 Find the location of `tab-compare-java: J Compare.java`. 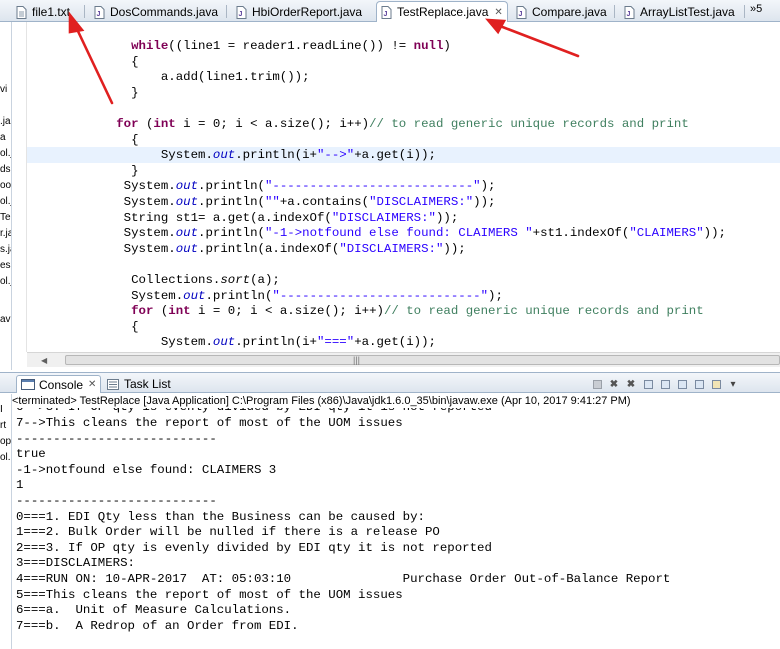

tab-compare-java: J Compare.java is located at coordinates (561, 12).